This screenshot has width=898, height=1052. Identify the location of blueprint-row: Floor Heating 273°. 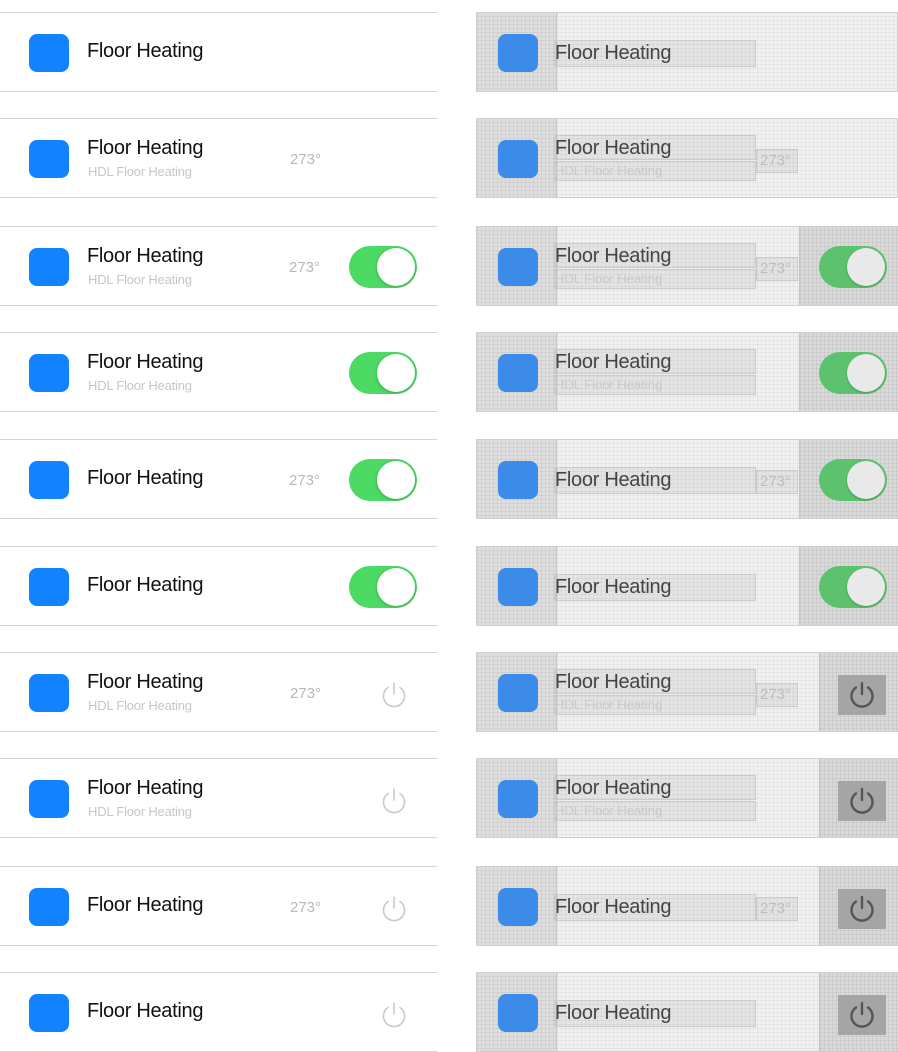
(687, 479).